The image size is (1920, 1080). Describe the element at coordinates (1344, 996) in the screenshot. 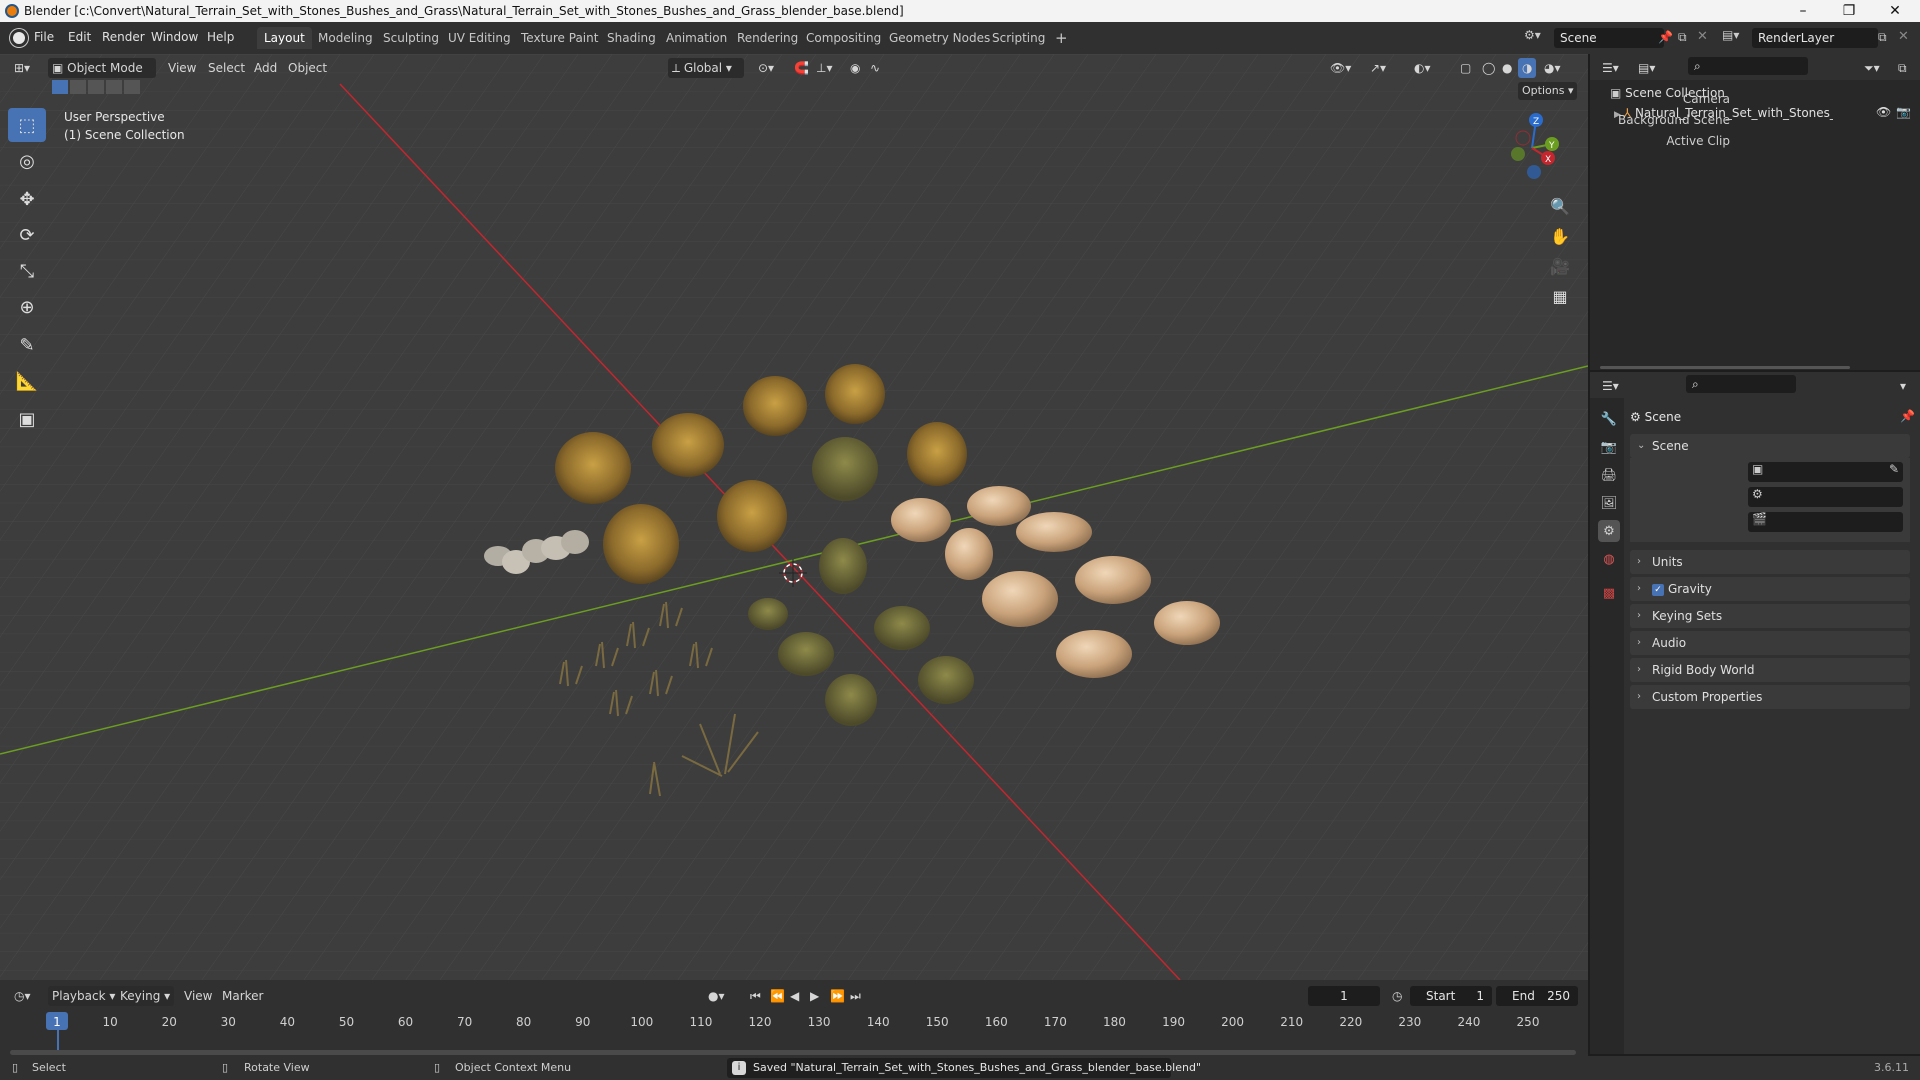

I see `current-frame-field: 1` at that location.